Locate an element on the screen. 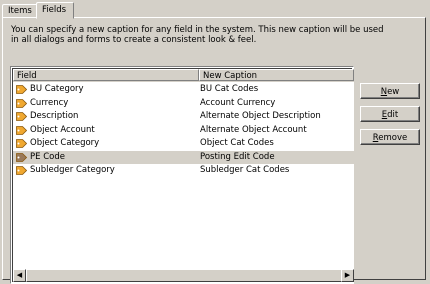 The width and height of the screenshot is (430, 284). field-cell: Currency is located at coordinates (49, 102).